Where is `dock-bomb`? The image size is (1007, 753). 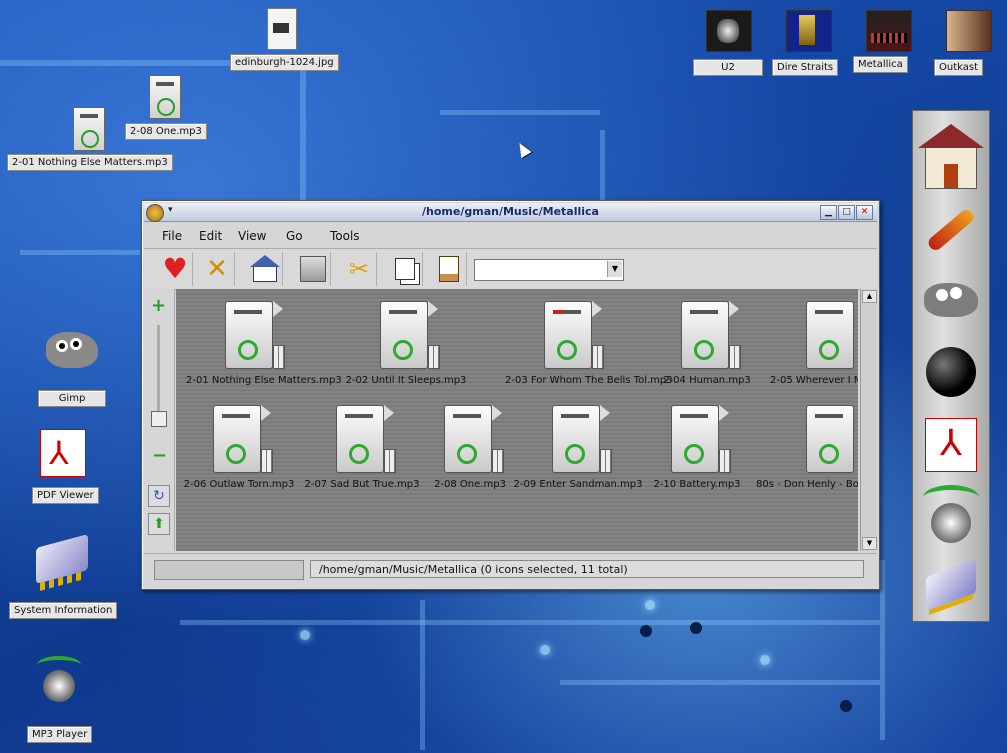
dock-bomb is located at coordinates (951, 372).